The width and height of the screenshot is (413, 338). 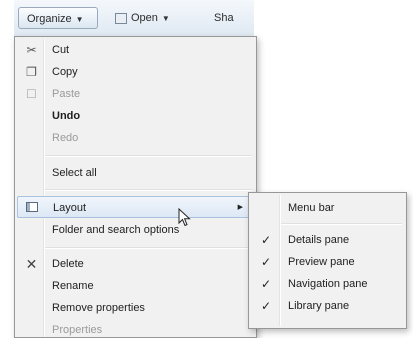 What do you see at coordinates (135, 50) in the screenshot?
I see `menu-item-cut: ✂ Cut` at bounding box center [135, 50].